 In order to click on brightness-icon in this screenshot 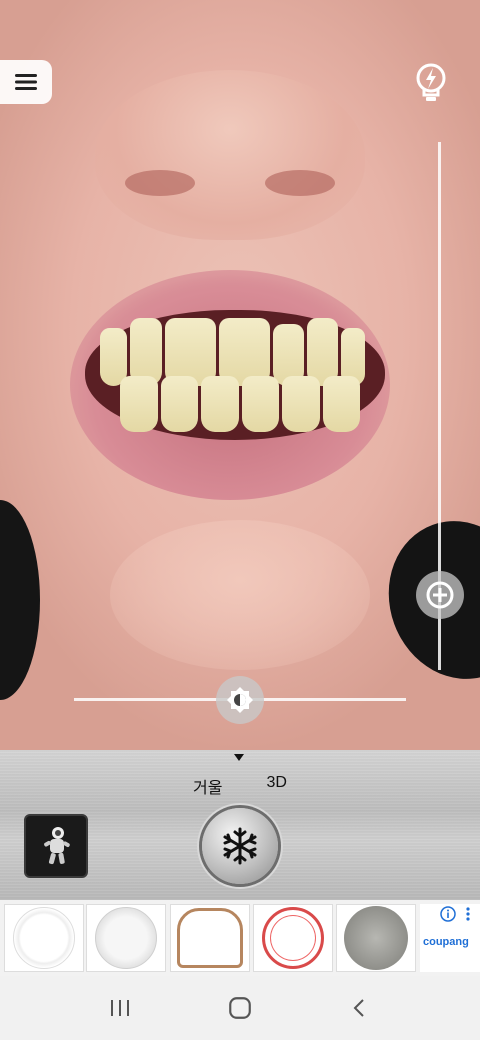, I will do `click(240, 700)`.